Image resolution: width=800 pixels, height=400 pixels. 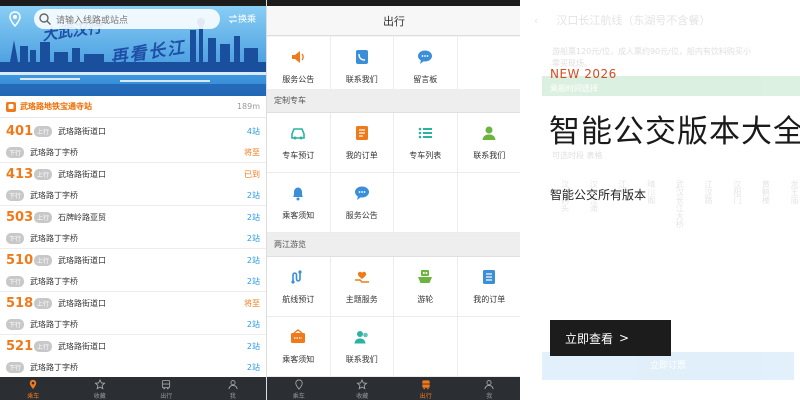 I want to click on route-item: 521 上行 武珞路街道口 2站 下行 武珞路丁字桥 2站, so click(x=133, y=356).